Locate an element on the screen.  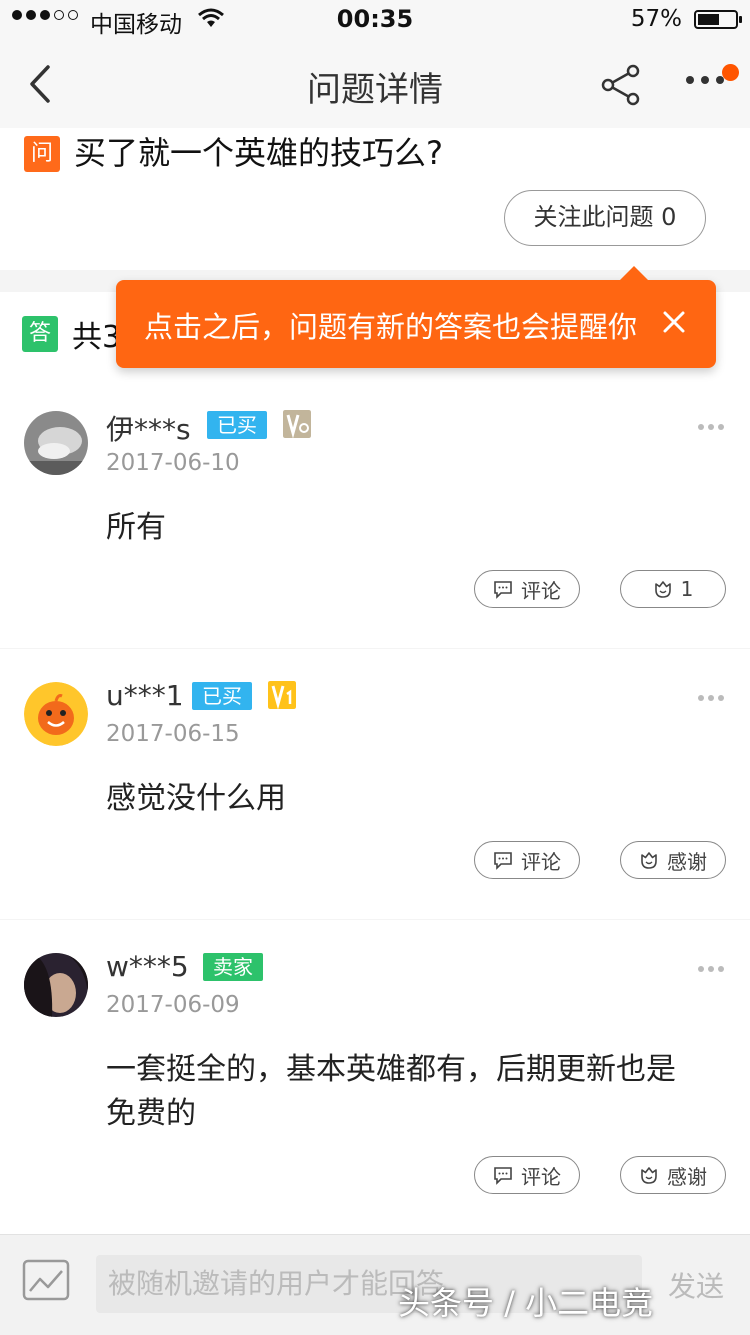
username: u***1 is located at coordinates (145, 695).